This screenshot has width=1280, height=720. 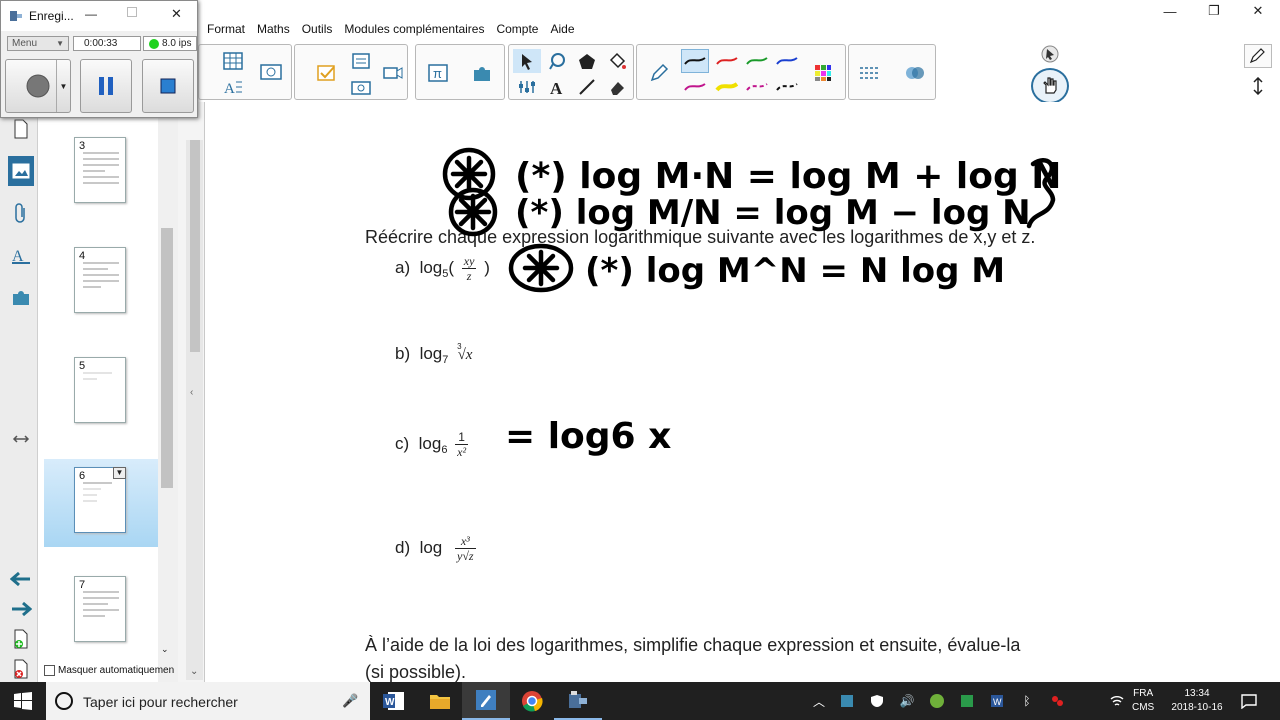 What do you see at coordinates (517, 29) in the screenshot?
I see `menu-compte: Compte` at bounding box center [517, 29].